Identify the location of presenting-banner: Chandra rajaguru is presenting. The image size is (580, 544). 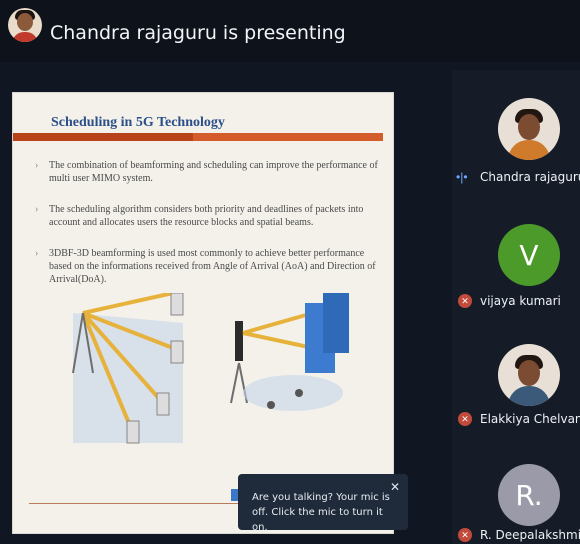
(290, 31).